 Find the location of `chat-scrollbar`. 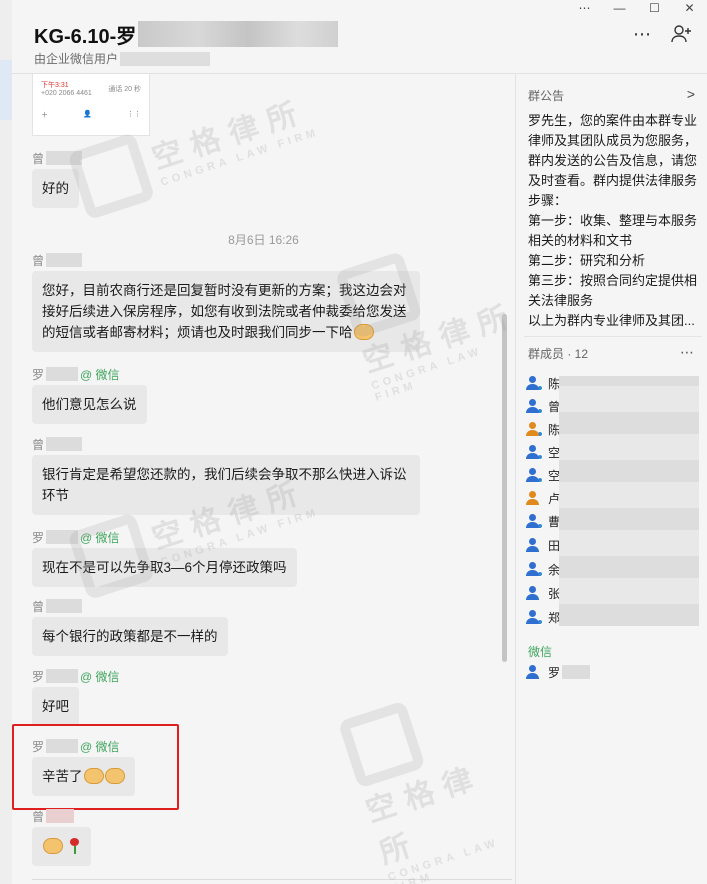

chat-scrollbar is located at coordinates (504, 488).